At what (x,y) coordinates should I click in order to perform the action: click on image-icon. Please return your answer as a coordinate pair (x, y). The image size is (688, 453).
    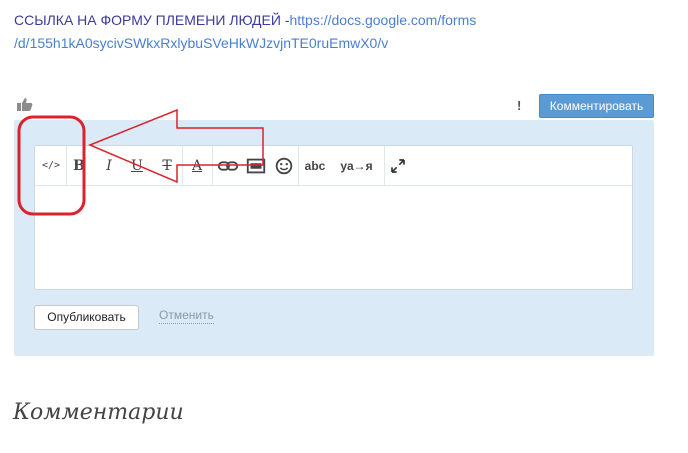
    Looking at the image, I should click on (256, 166).